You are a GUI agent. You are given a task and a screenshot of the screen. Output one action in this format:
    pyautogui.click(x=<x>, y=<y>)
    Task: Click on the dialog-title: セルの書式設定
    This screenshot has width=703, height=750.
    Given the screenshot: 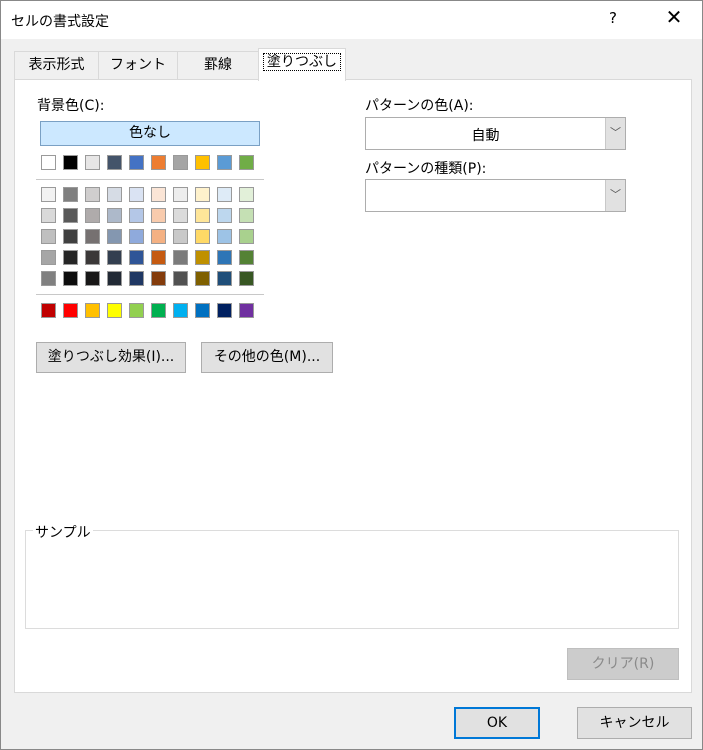 What is the action you would take?
    pyautogui.click(x=60, y=22)
    